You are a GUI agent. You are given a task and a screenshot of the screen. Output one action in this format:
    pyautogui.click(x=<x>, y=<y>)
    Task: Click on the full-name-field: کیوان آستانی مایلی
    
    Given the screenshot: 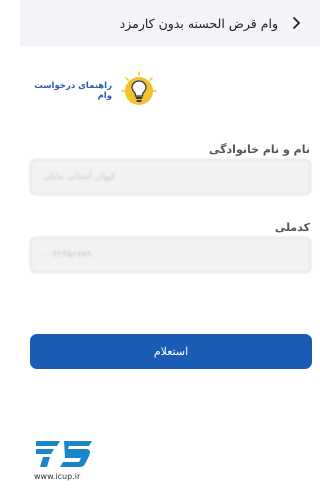 What is the action you would take?
    pyautogui.click(x=170, y=177)
    